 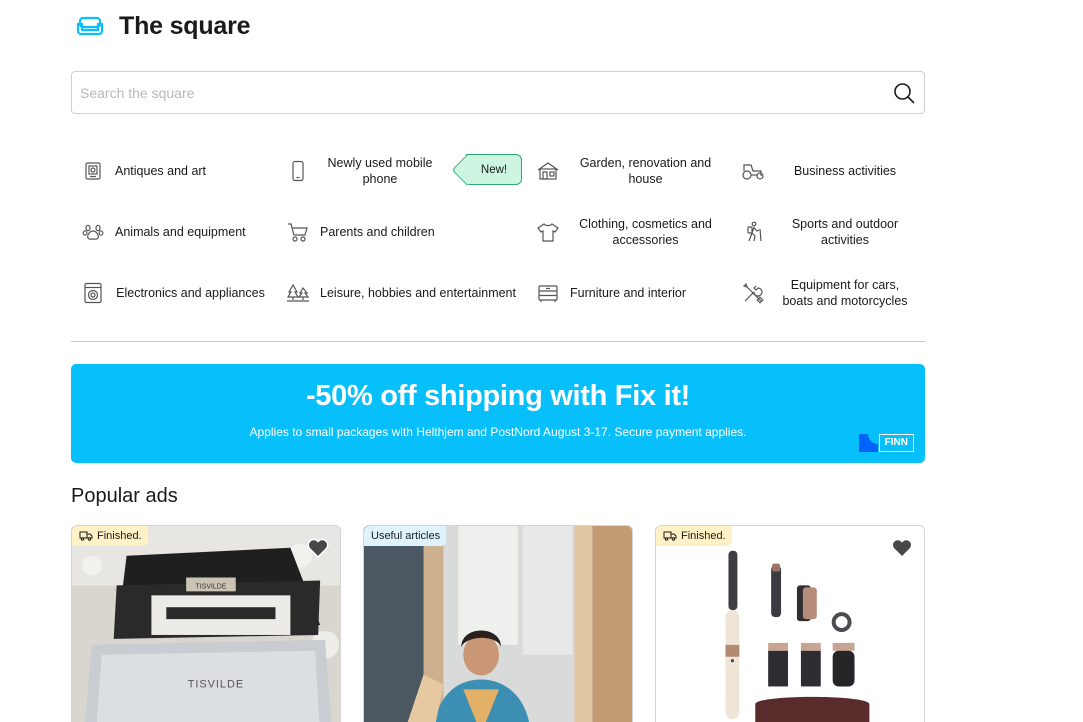 I want to click on category-leisure-hobbies-entertainment: Leisure, hobbies and entertainment, so click(x=401, y=292).